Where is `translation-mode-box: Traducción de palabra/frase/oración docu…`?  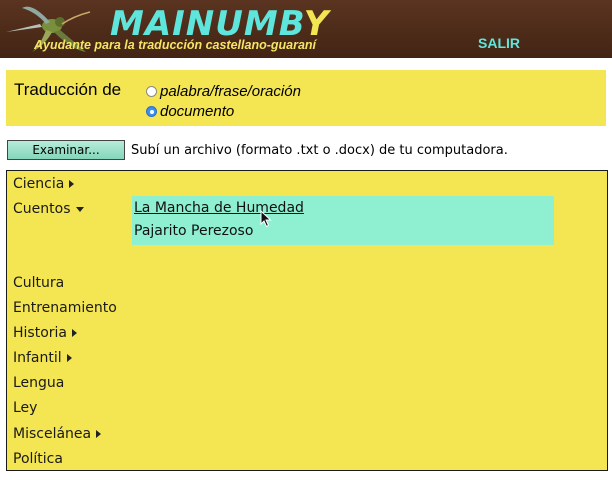
translation-mode-box: Traducción de palabra/frase/oración docu… is located at coordinates (306, 98).